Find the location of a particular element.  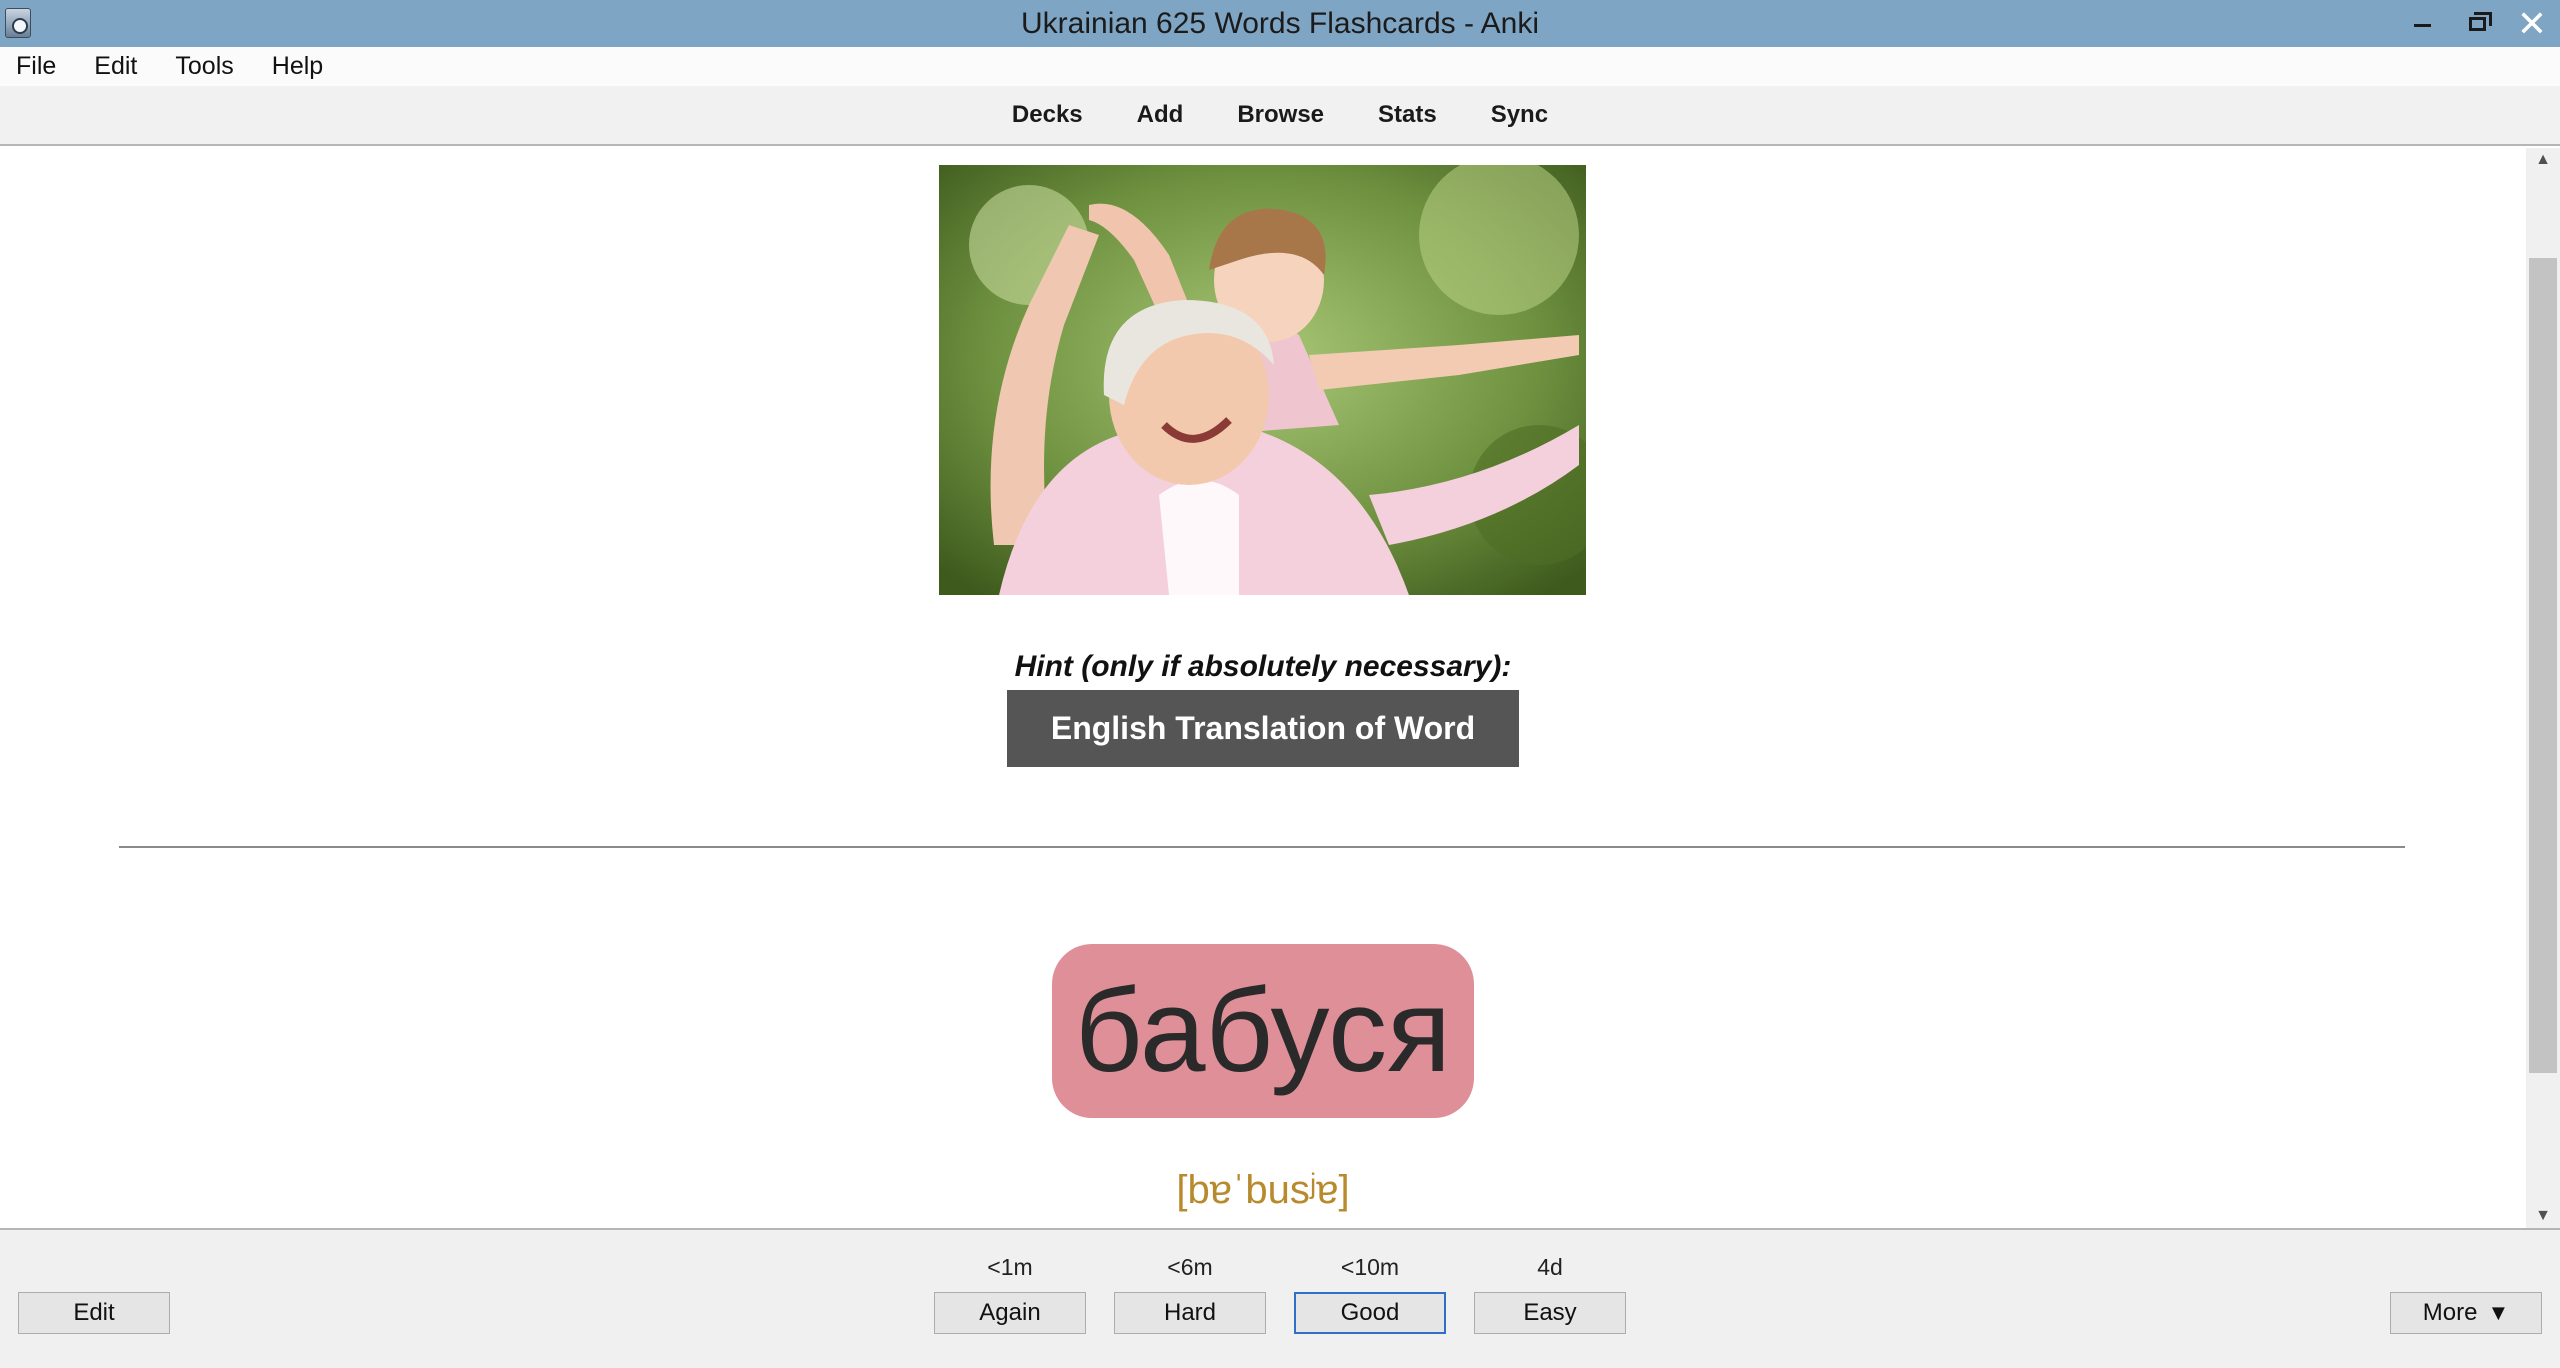

scroll-thumb is located at coordinates (2543, 665).